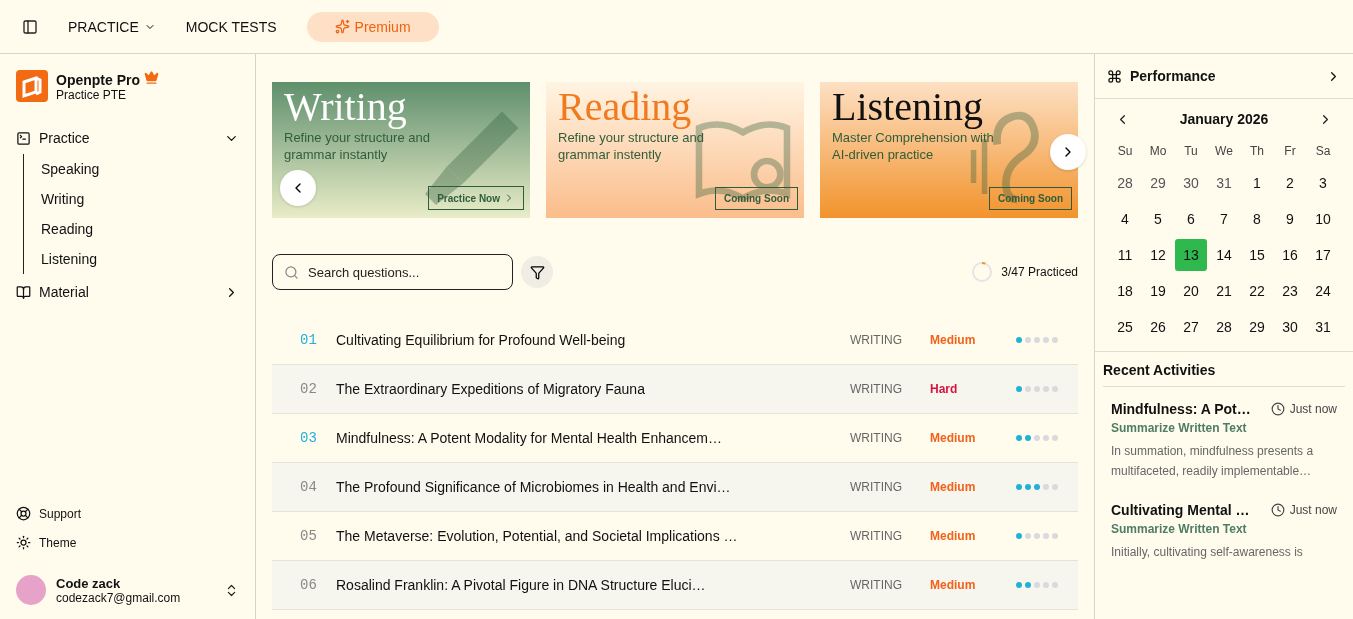 This screenshot has width=1353, height=619. What do you see at coordinates (1290, 151) in the screenshot?
I see `weekday-label: Fr` at bounding box center [1290, 151].